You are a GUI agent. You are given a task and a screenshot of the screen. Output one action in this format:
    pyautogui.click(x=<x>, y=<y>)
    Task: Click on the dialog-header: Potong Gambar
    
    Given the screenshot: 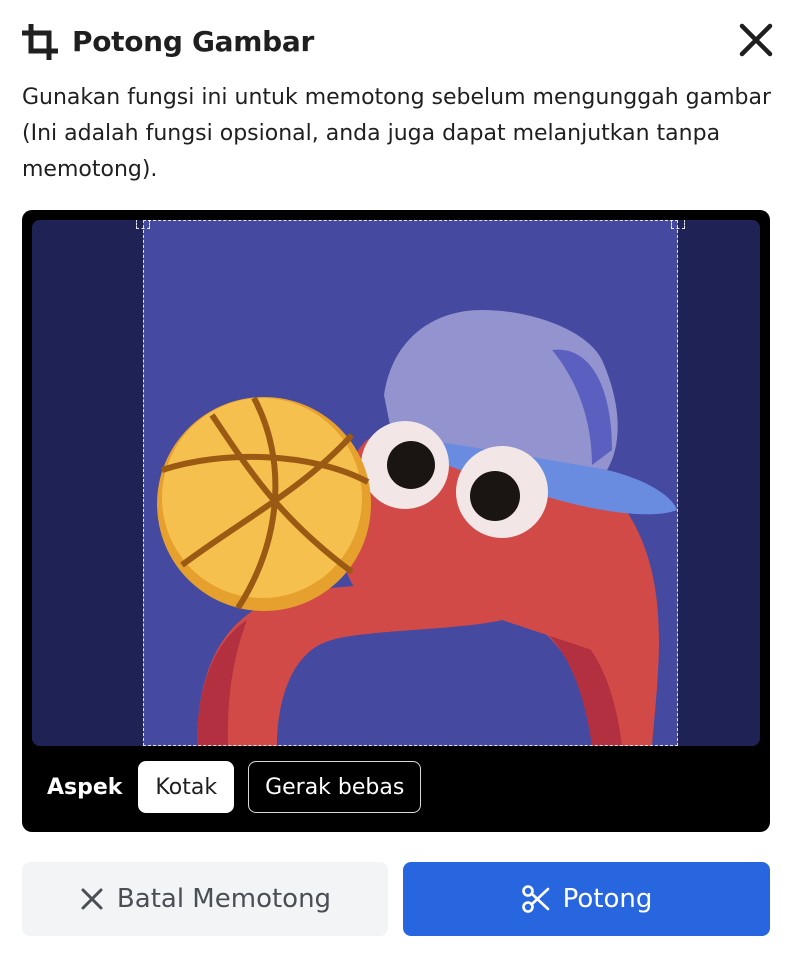 What is the action you would take?
    pyautogui.click(x=398, y=43)
    